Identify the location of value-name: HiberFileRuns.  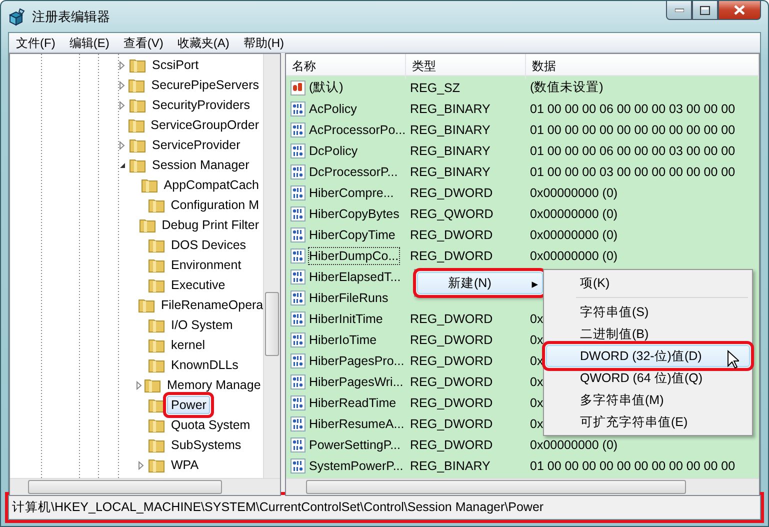
(349, 297).